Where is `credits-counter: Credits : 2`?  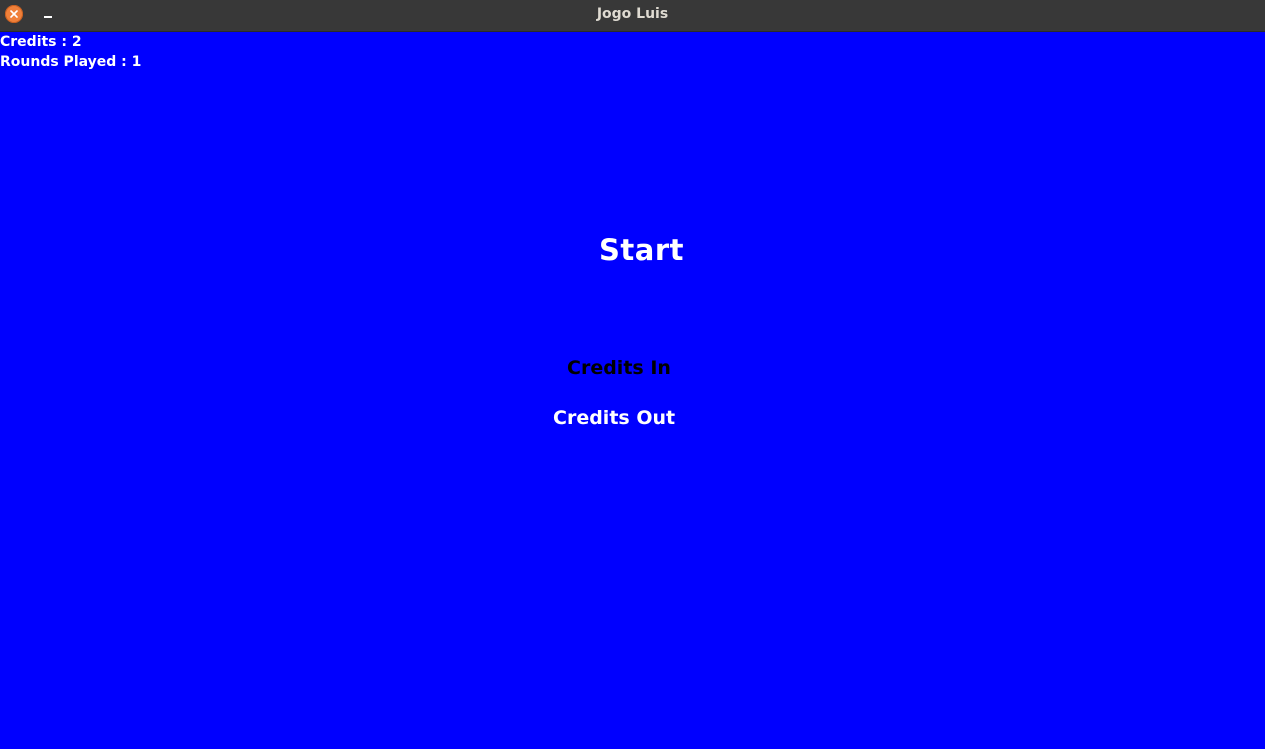
credits-counter: Credits : 2 is located at coordinates (41, 42).